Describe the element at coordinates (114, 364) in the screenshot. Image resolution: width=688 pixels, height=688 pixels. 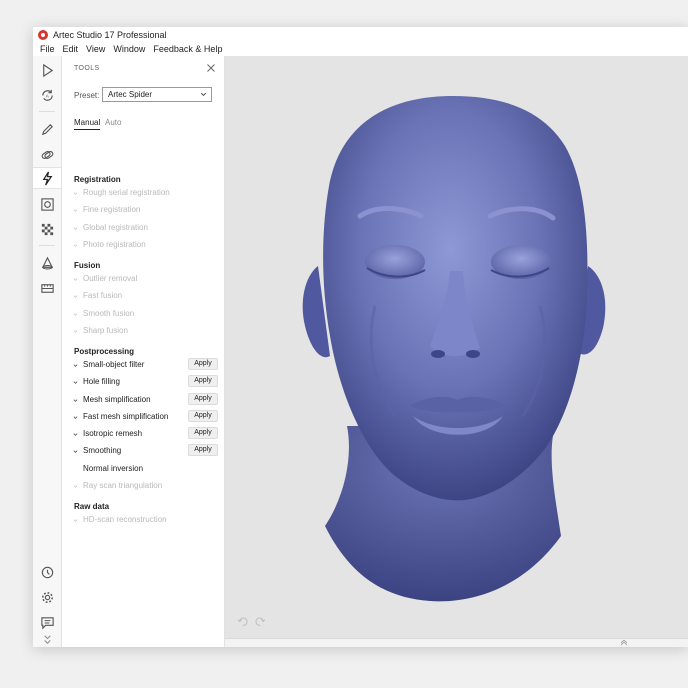
I see `tool-label: Small-object filter` at that location.